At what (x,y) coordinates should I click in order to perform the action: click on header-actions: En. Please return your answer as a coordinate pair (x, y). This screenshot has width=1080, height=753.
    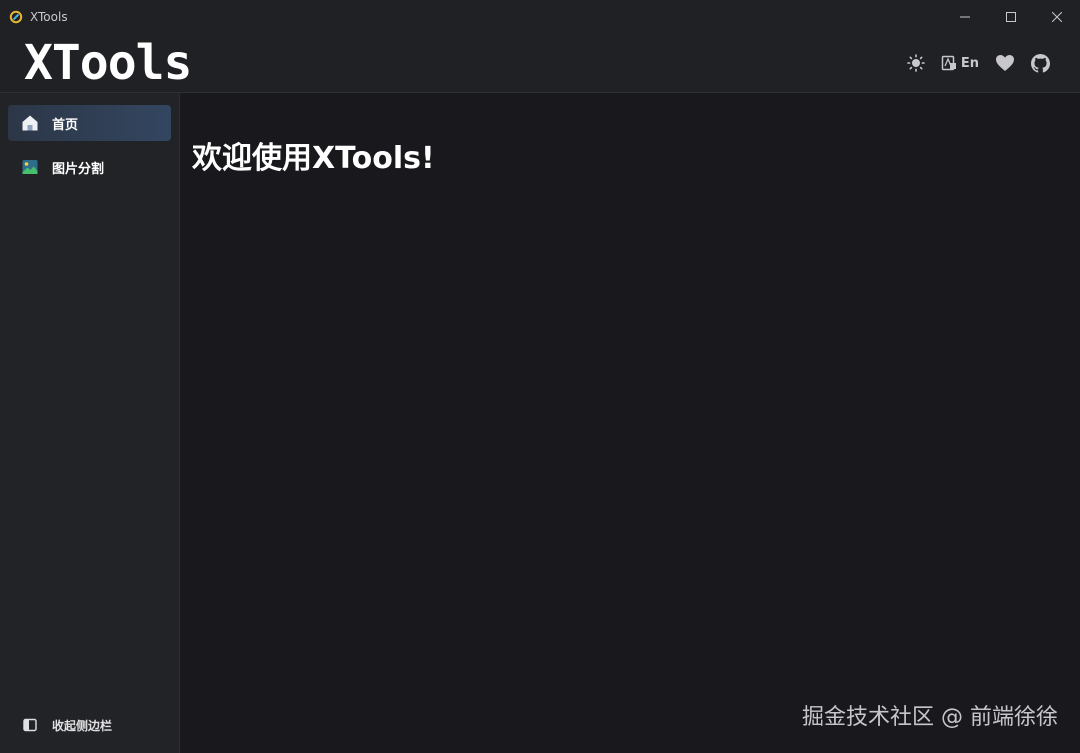
    Looking at the image, I should click on (970, 63).